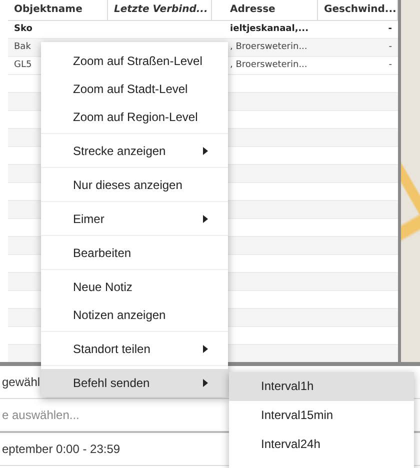 This screenshot has width=420, height=468. I want to click on column-header: Objektname, so click(58, 10).